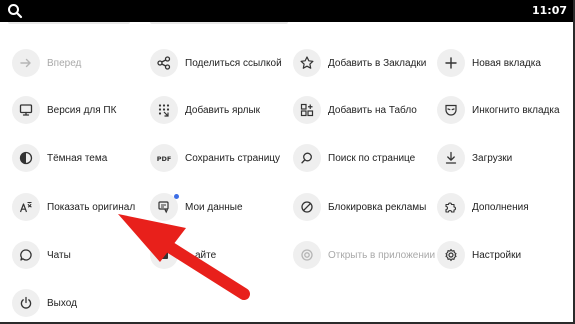  I want to click on menu-item-label: Настройки, so click(497, 255).